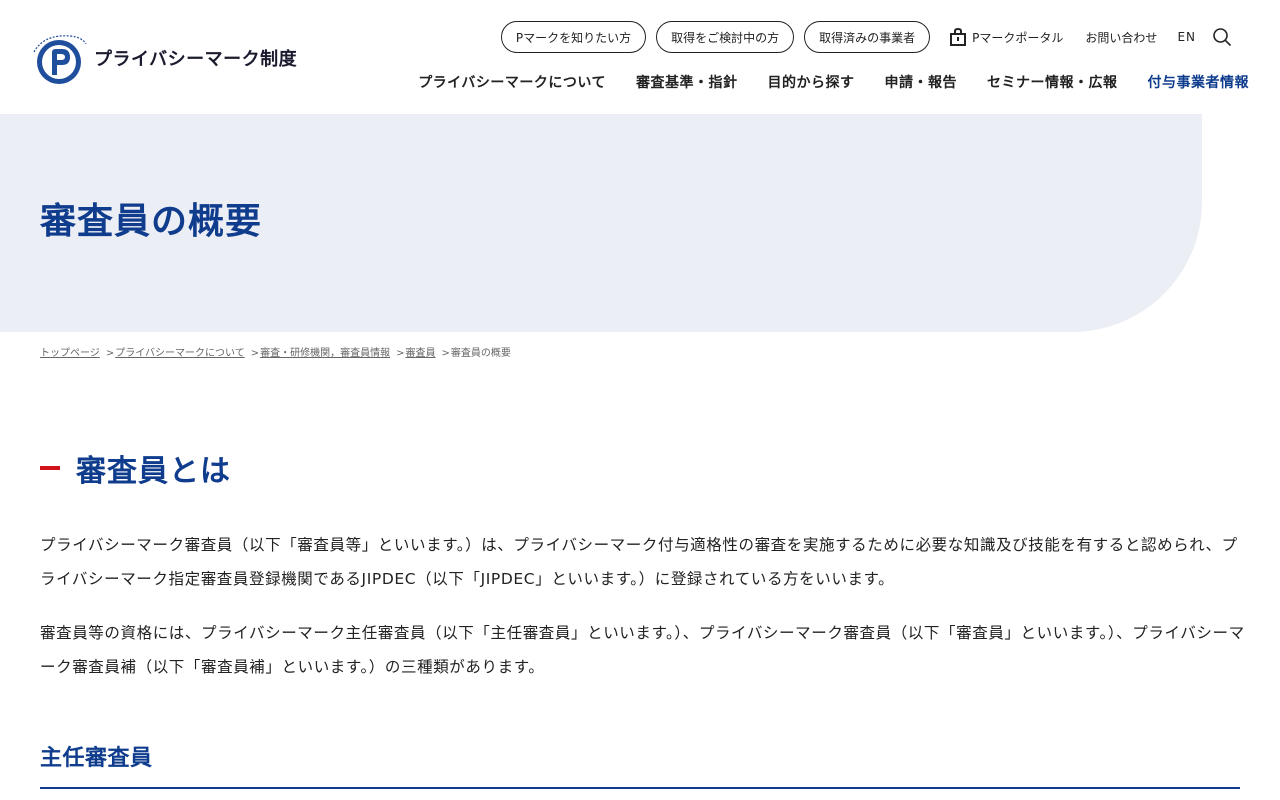 Image resolution: width=1280 pixels, height=800 pixels. Describe the element at coordinates (687, 82) in the screenshot. I see `nav-criteria: 審査基準・指針` at that location.